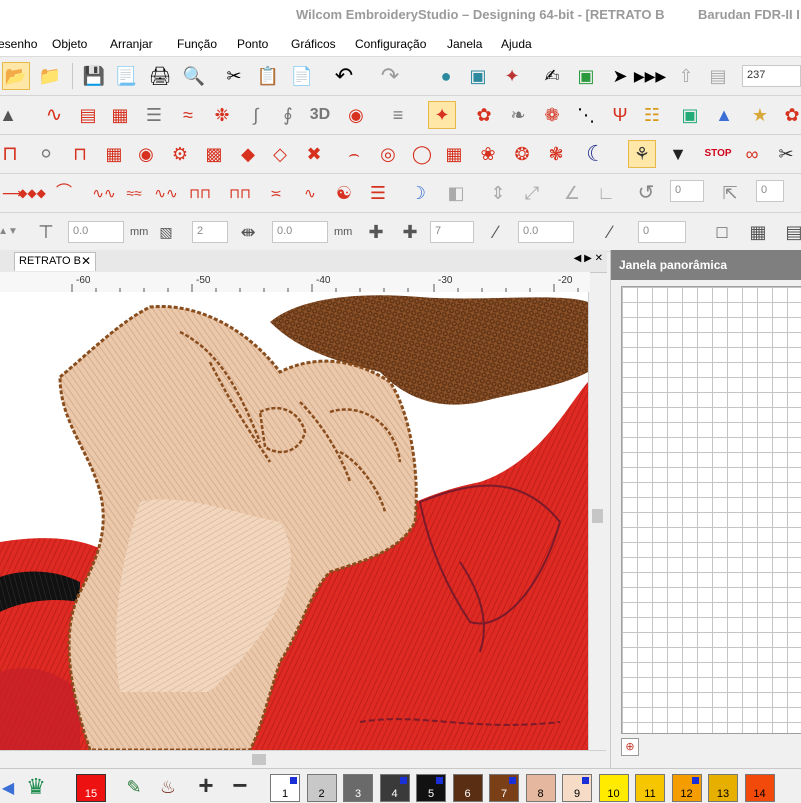 The image size is (801, 803). I want to click on length-icon: ∕, so click(496, 232).